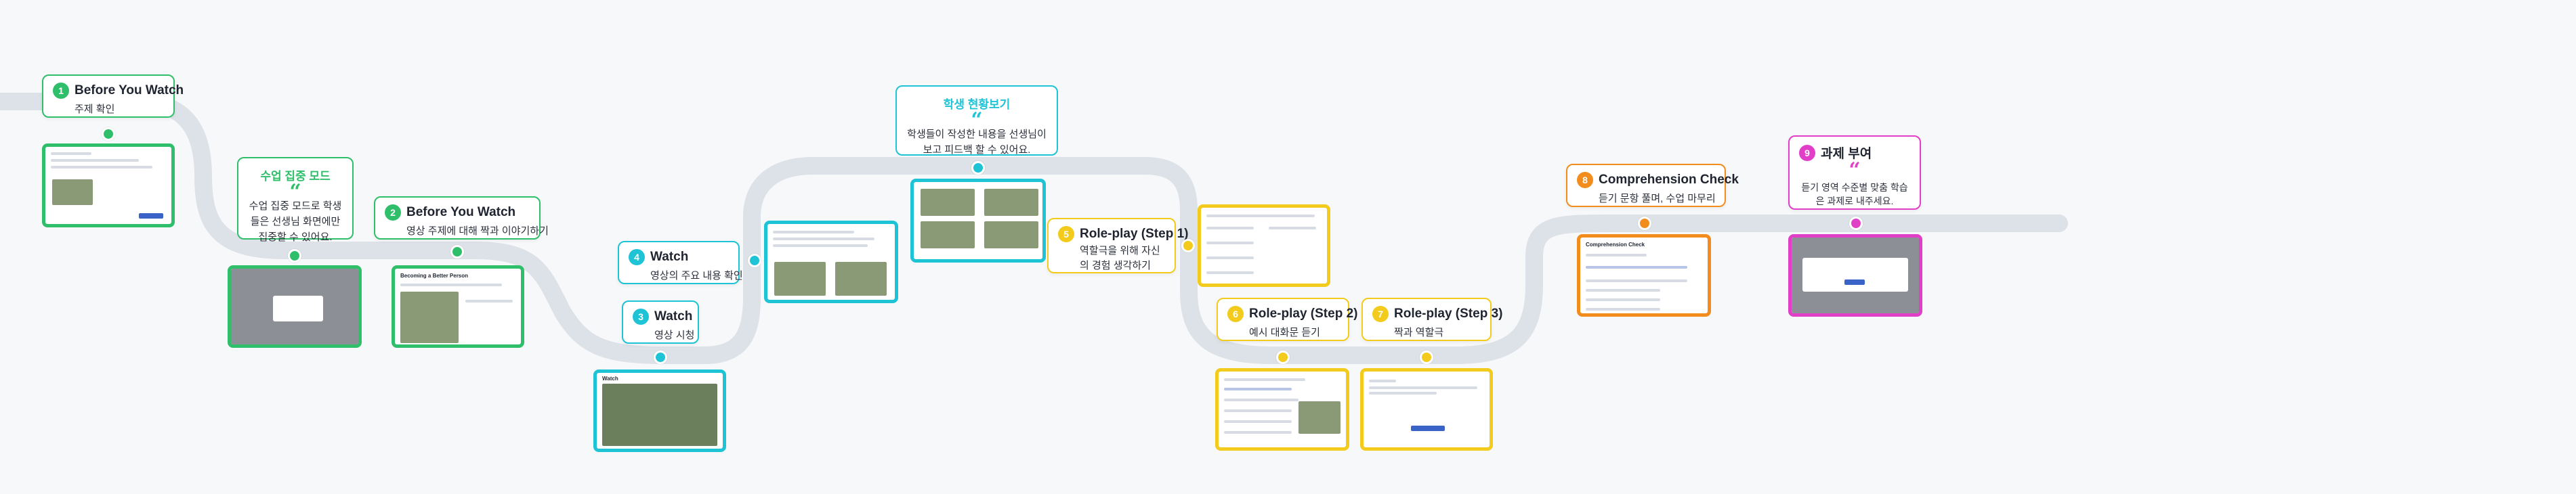 The image size is (2576, 494). I want to click on step-8-dot, so click(1644, 223).